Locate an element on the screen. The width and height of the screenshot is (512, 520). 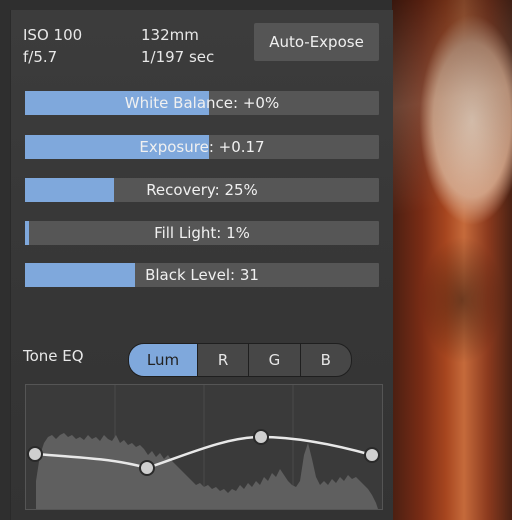
focal-length-value: 132mm is located at coordinates (170, 35).